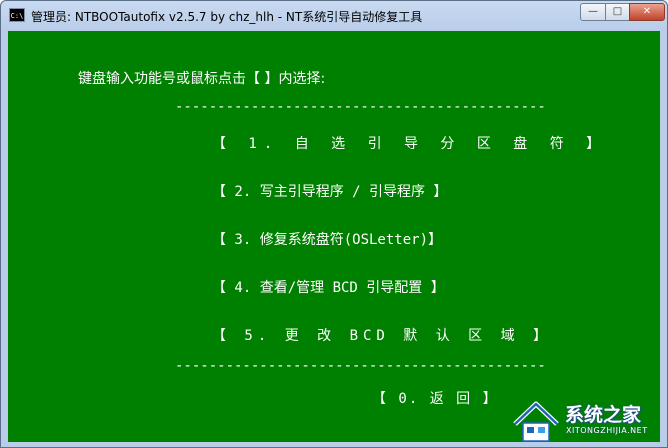 The width and height of the screenshot is (668, 448). What do you see at coordinates (409, 143) in the screenshot?
I see `menu-item-select-boot-partition: 【 1. 自 选 引 导 分 区 盘 符 】` at bounding box center [409, 143].